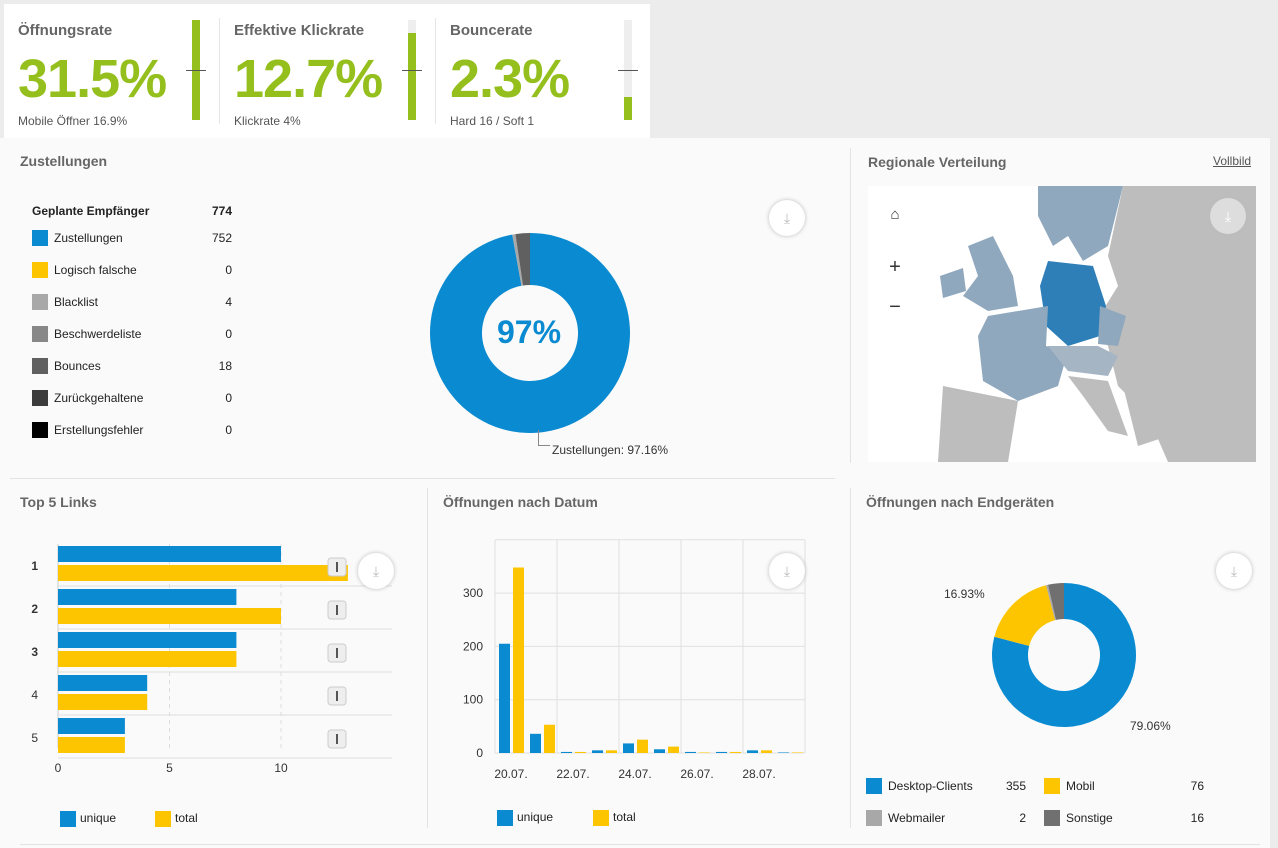 The width and height of the screenshot is (1278, 848). I want to click on donut-tooltip: Zustellungen: 97.16%, so click(610, 450).